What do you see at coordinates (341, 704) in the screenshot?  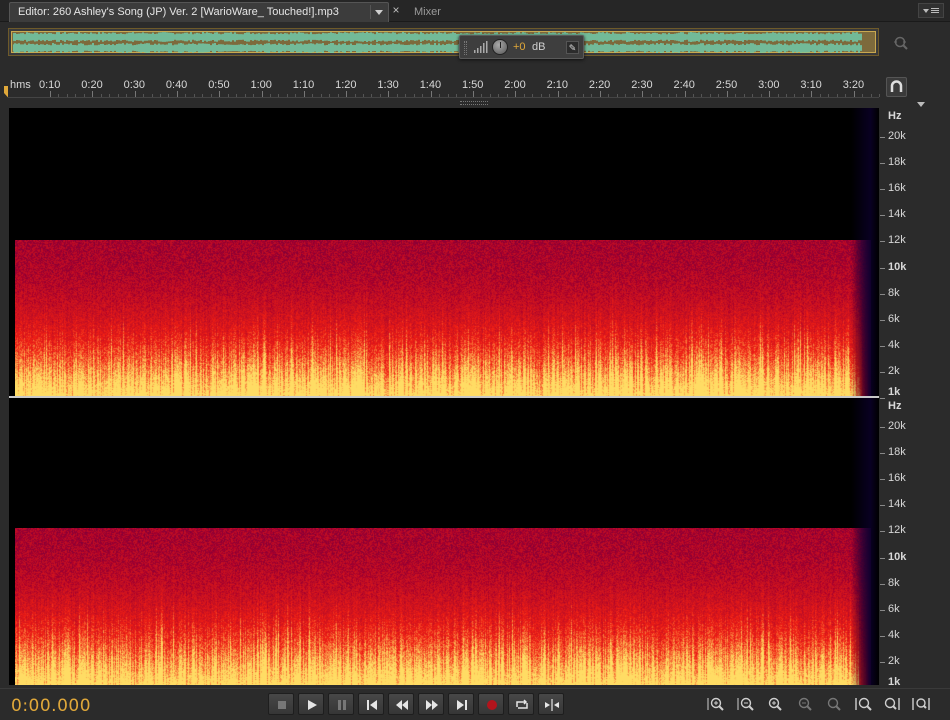 I see `pause-button` at bounding box center [341, 704].